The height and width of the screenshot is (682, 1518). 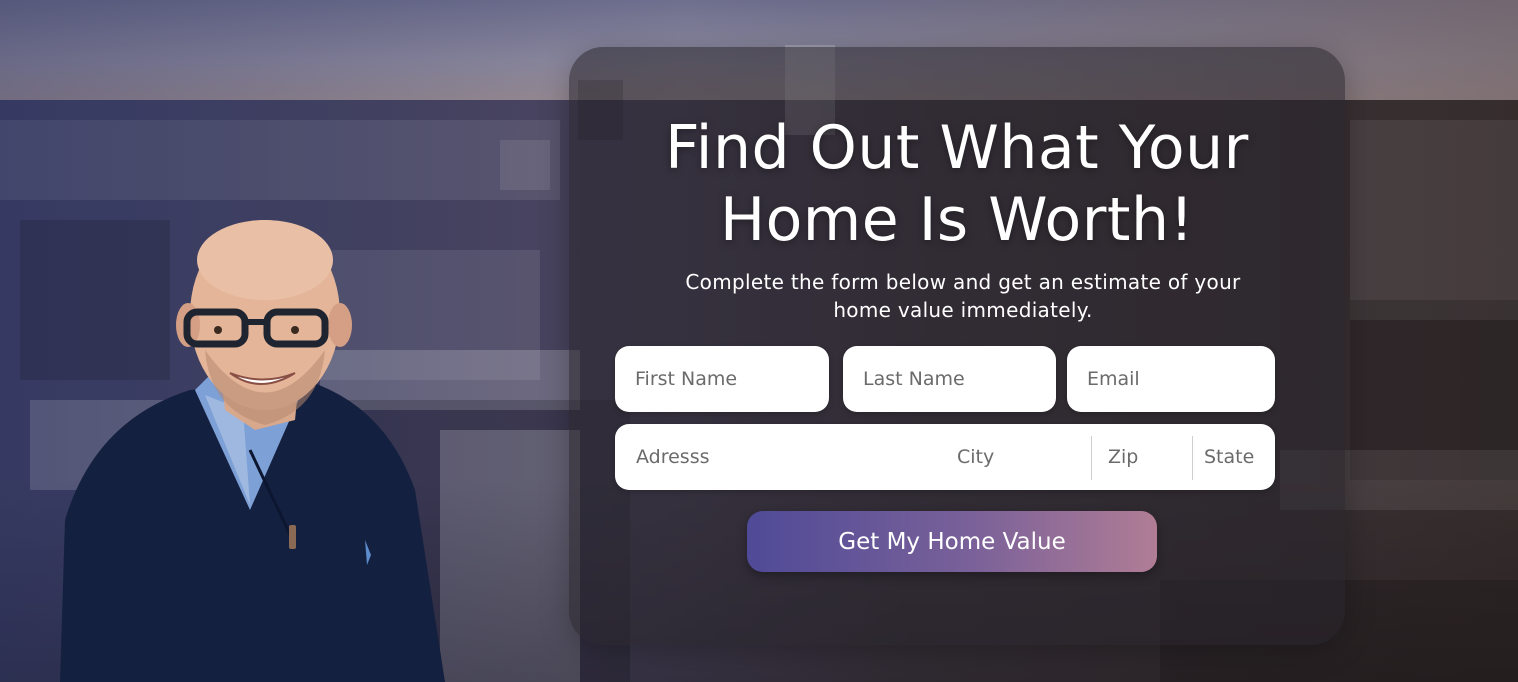 I want to click on last-name-input, so click(x=949, y=379).